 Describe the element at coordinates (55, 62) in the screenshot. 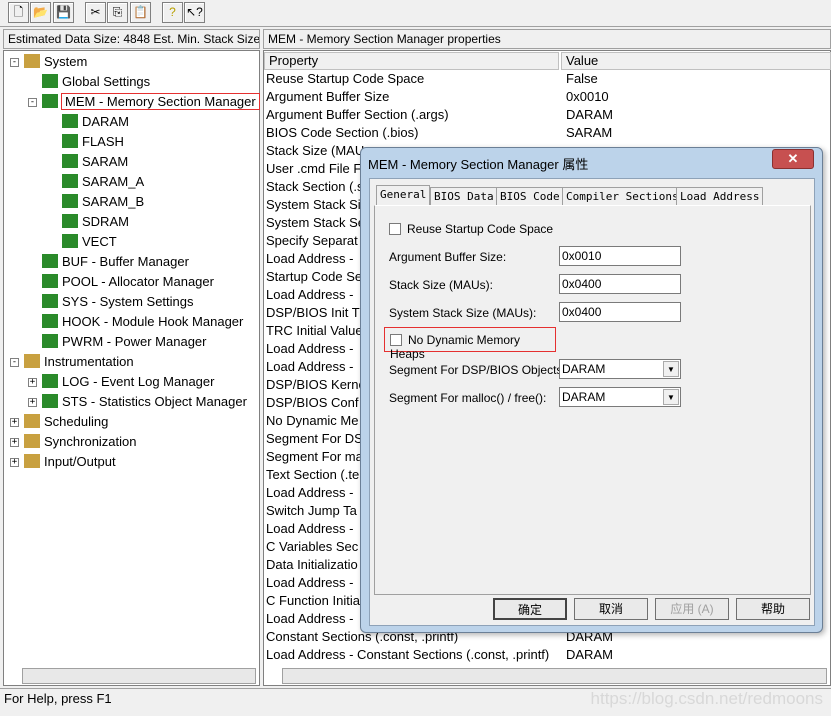

I see `tree-item: System` at that location.